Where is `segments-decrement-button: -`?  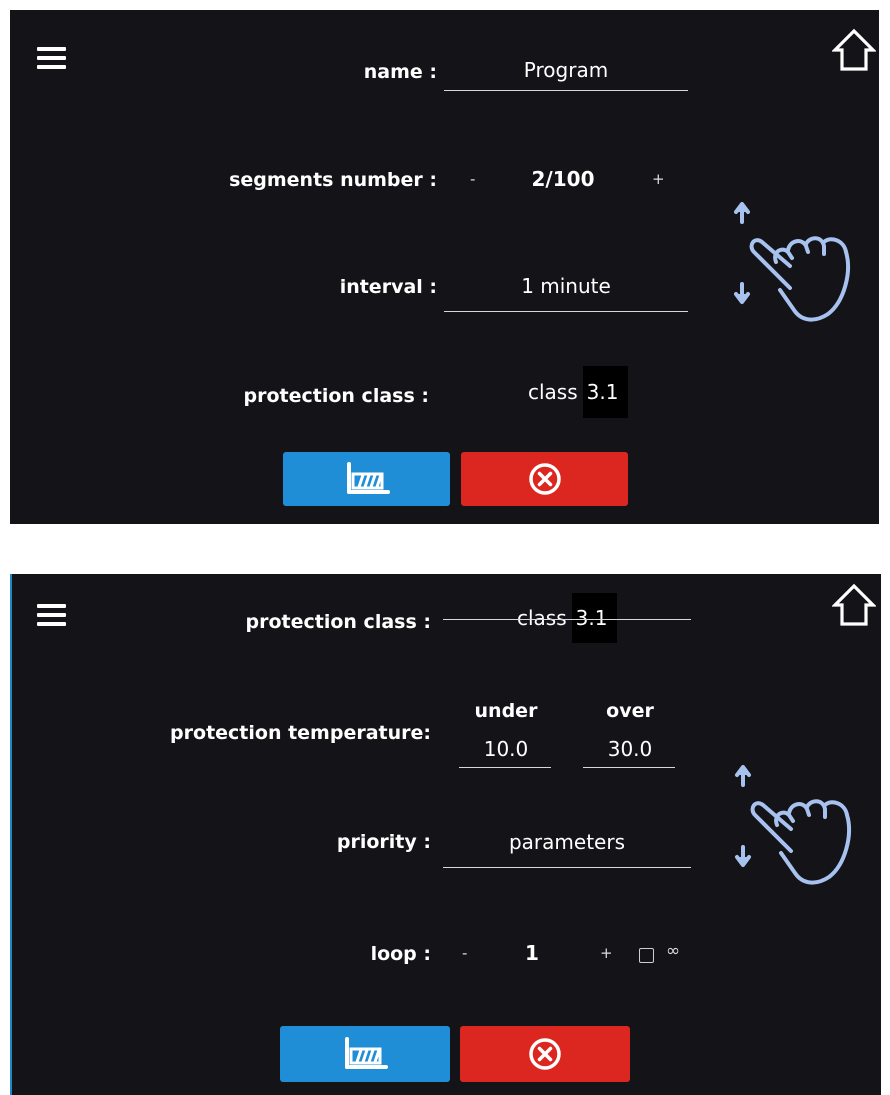 segments-decrement-button: - is located at coordinates (472, 179).